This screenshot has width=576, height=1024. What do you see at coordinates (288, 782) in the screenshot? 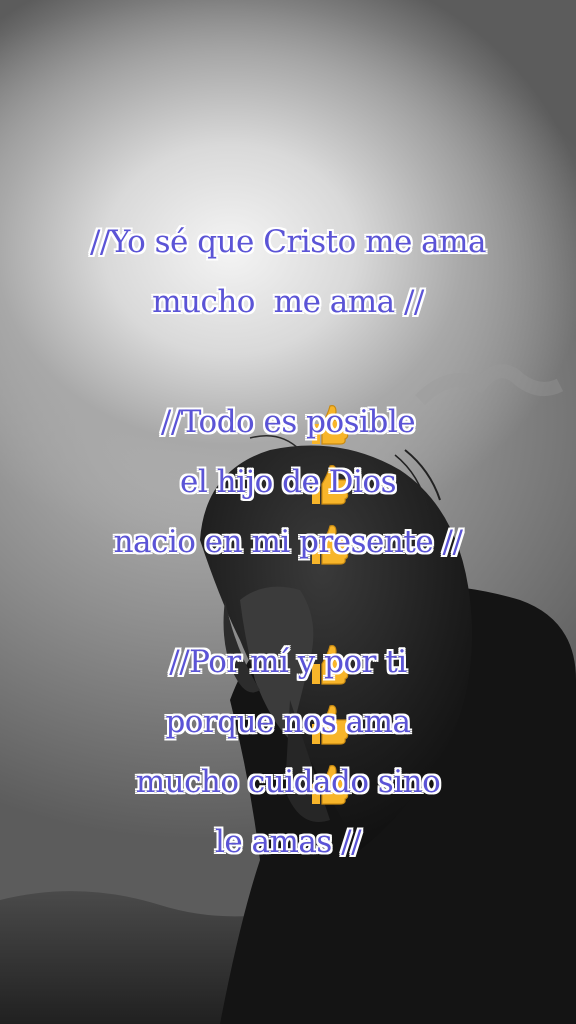
I see `lyric-line-8: mucho cuidado sino` at bounding box center [288, 782].